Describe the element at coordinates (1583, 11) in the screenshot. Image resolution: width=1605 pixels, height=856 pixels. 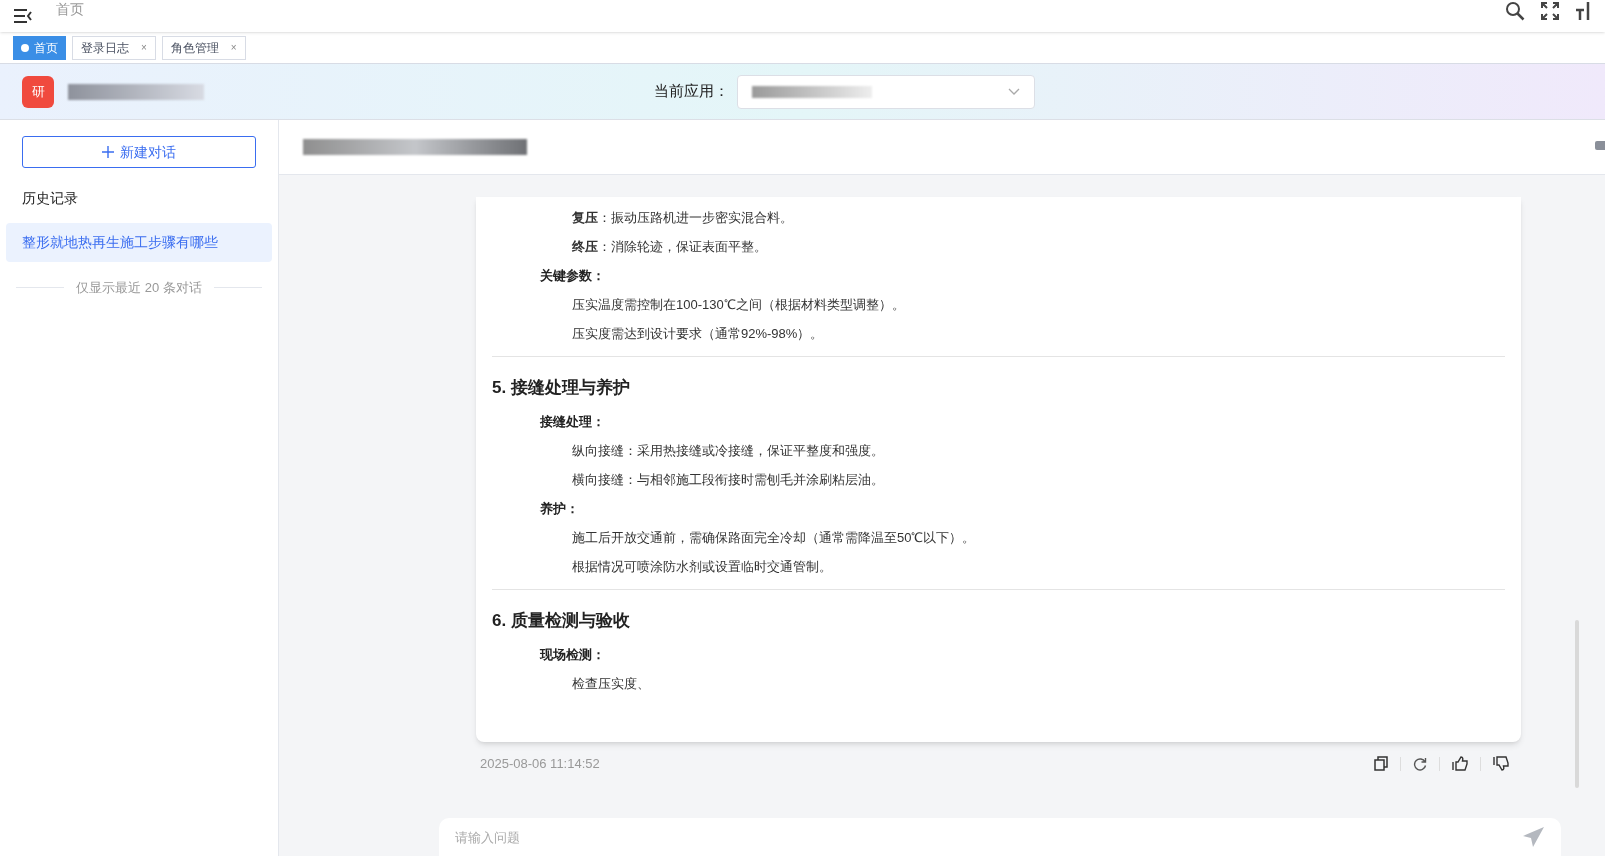
I see `font-size-icon` at that location.